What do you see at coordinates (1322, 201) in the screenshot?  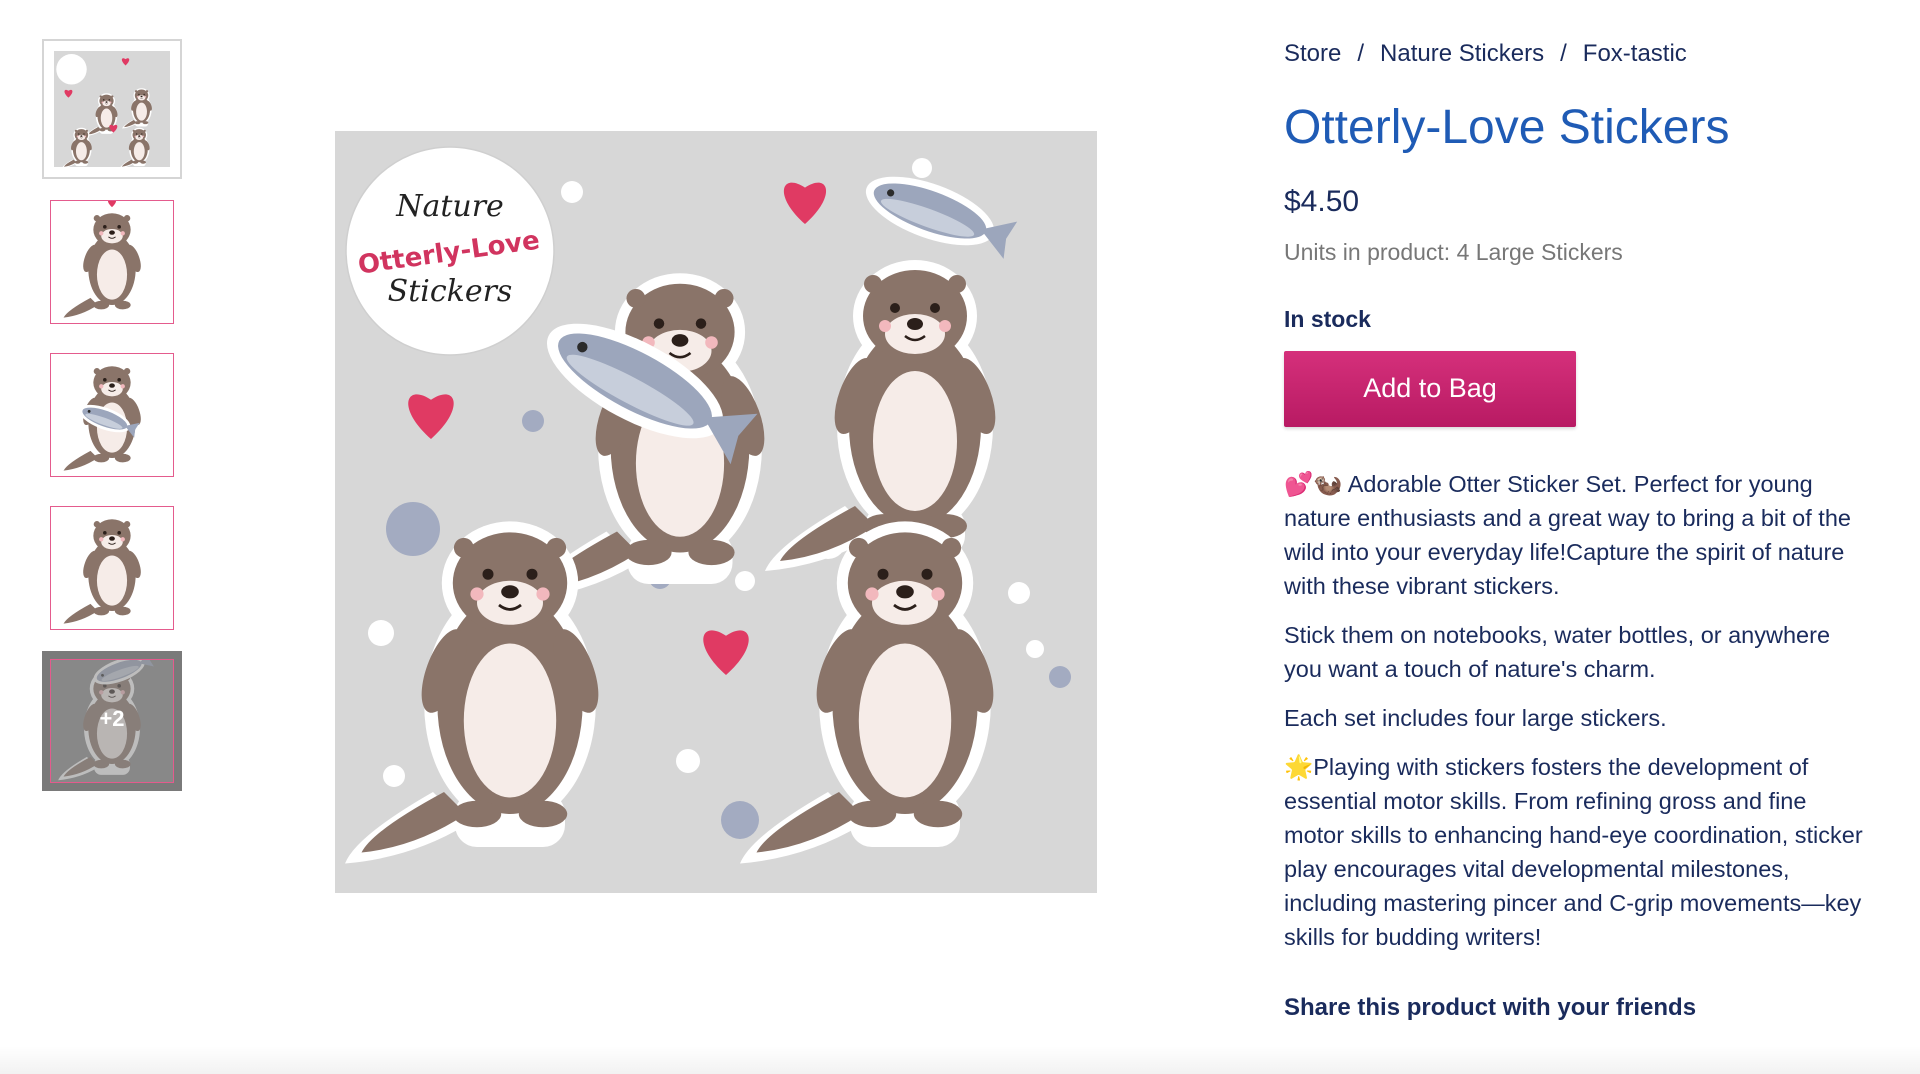 I see `product-price: $4.50` at bounding box center [1322, 201].